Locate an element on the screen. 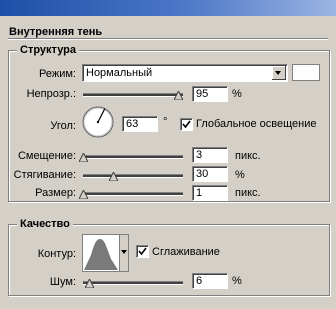 The width and height of the screenshot is (336, 309). distance-unit: пикс. is located at coordinates (248, 156).